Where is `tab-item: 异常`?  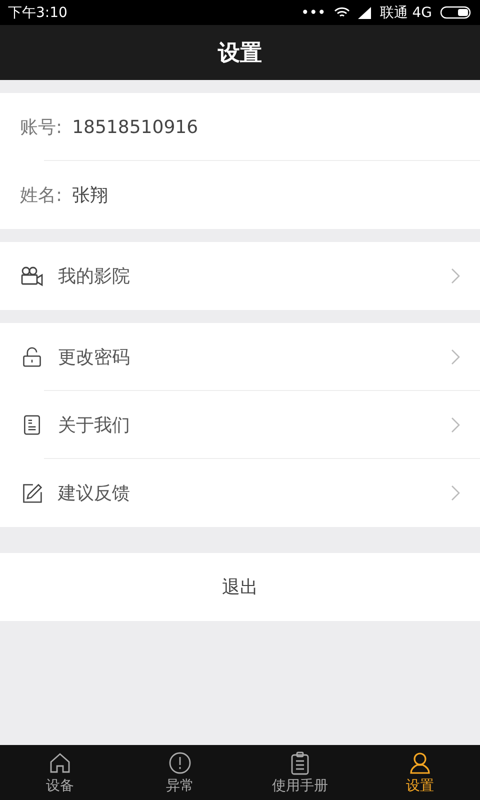 tab-item: 异常 is located at coordinates (180, 772).